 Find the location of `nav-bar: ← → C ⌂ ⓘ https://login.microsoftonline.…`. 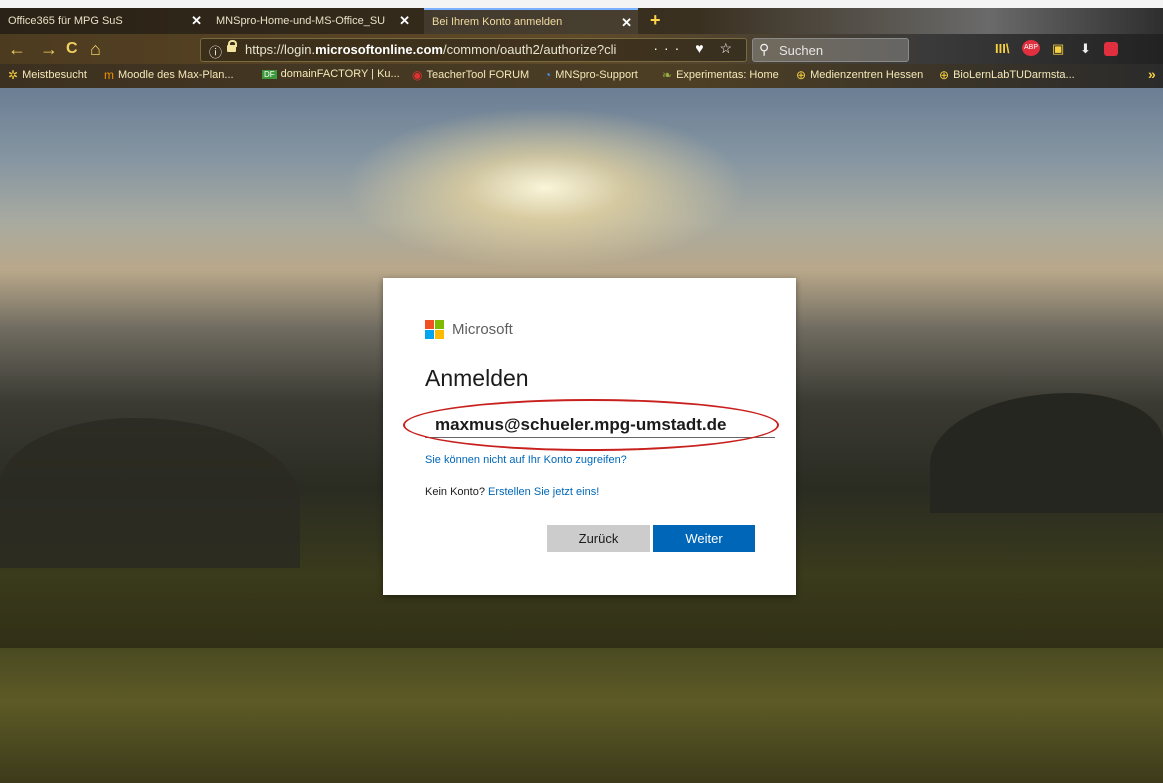

nav-bar: ← → C ⌂ ⓘ https://login.microsoftonline.… is located at coordinates (581, 49).